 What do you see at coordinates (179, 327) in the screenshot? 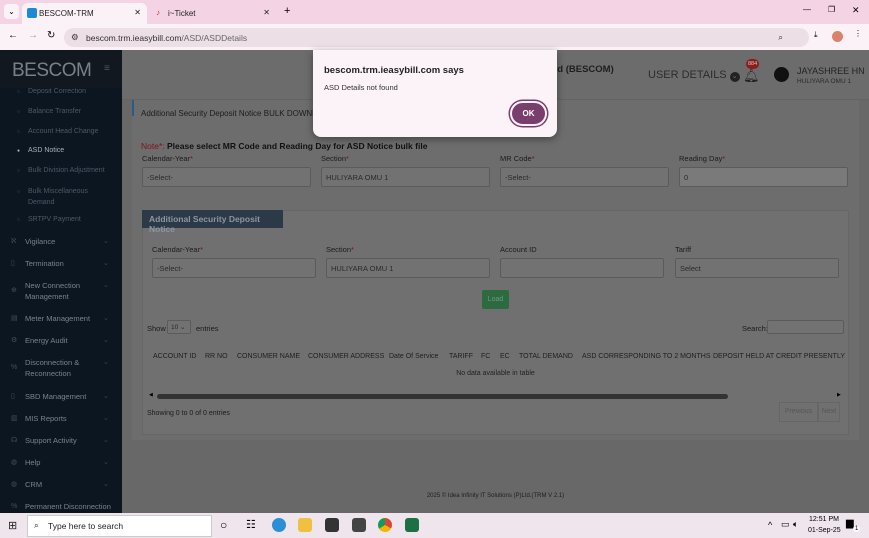
I see `entries-select: 10 ⌄` at bounding box center [179, 327].